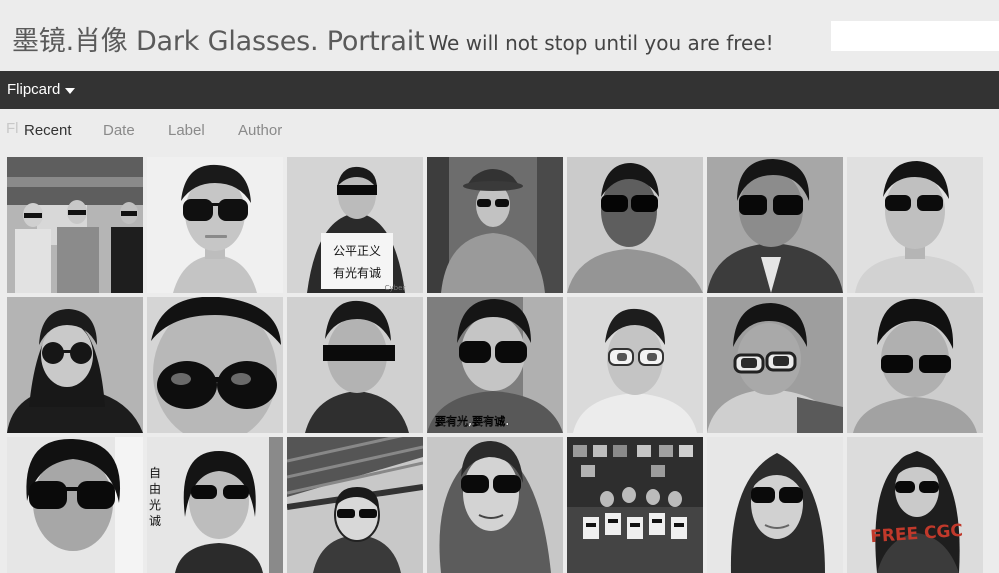 This screenshot has width=999, height=573. I want to click on flipcard-dropdown: Flipcard, so click(41, 89).